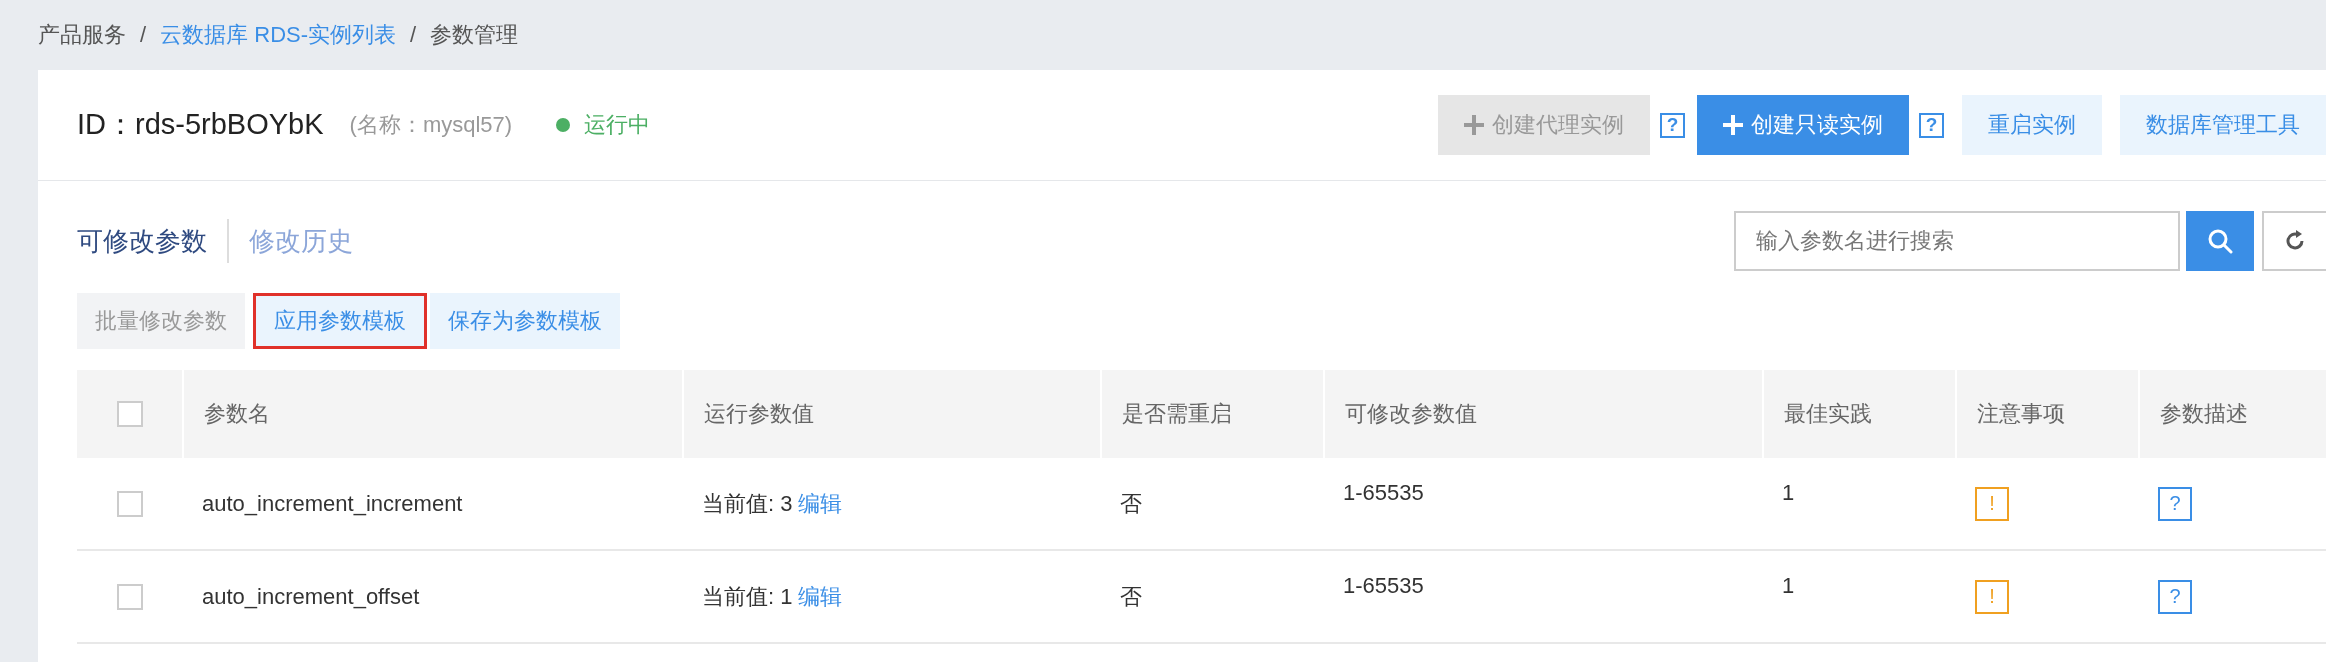 The width and height of the screenshot is (2326, 662). Describe the element at coordinates (431, 125) in the screenshot. I see `instance-name: (名称：mysql57)` at that location.